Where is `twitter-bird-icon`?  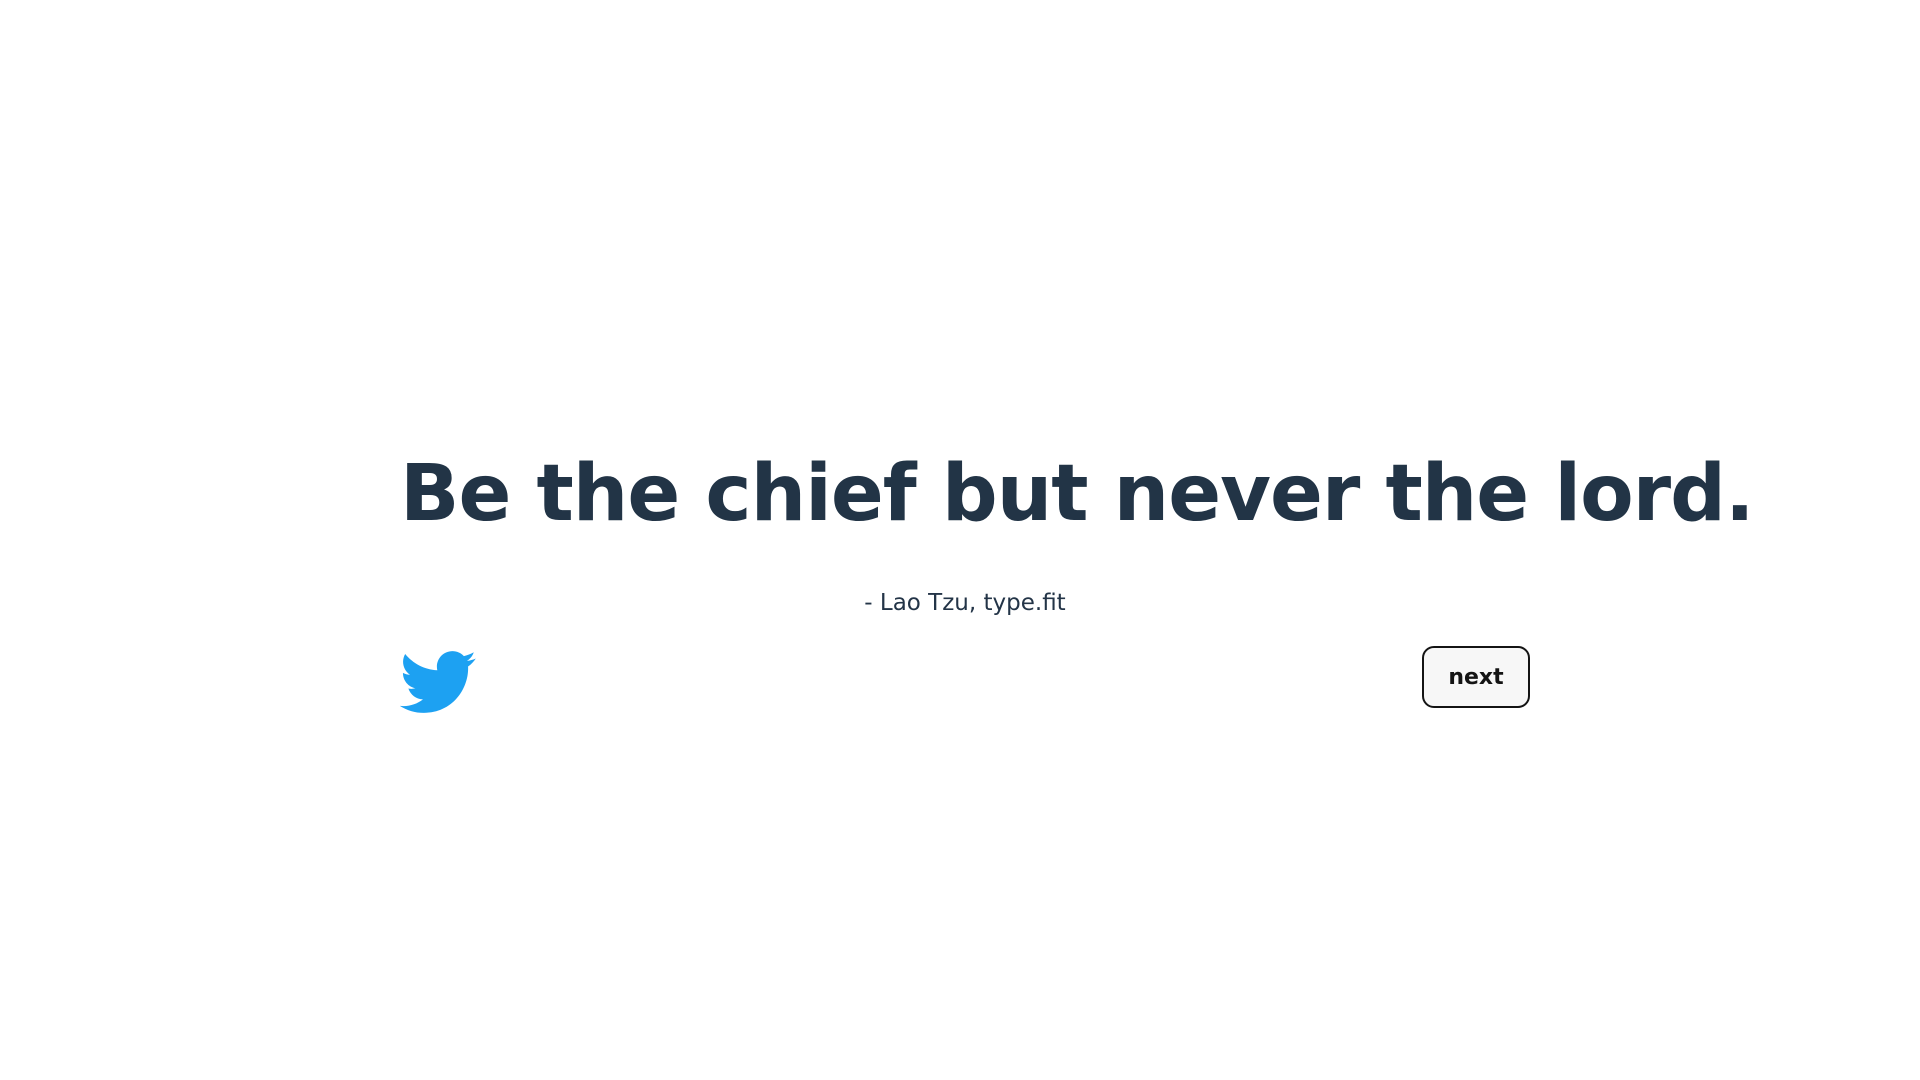
twitter-bird-icon is located at coordinates (438, 682).